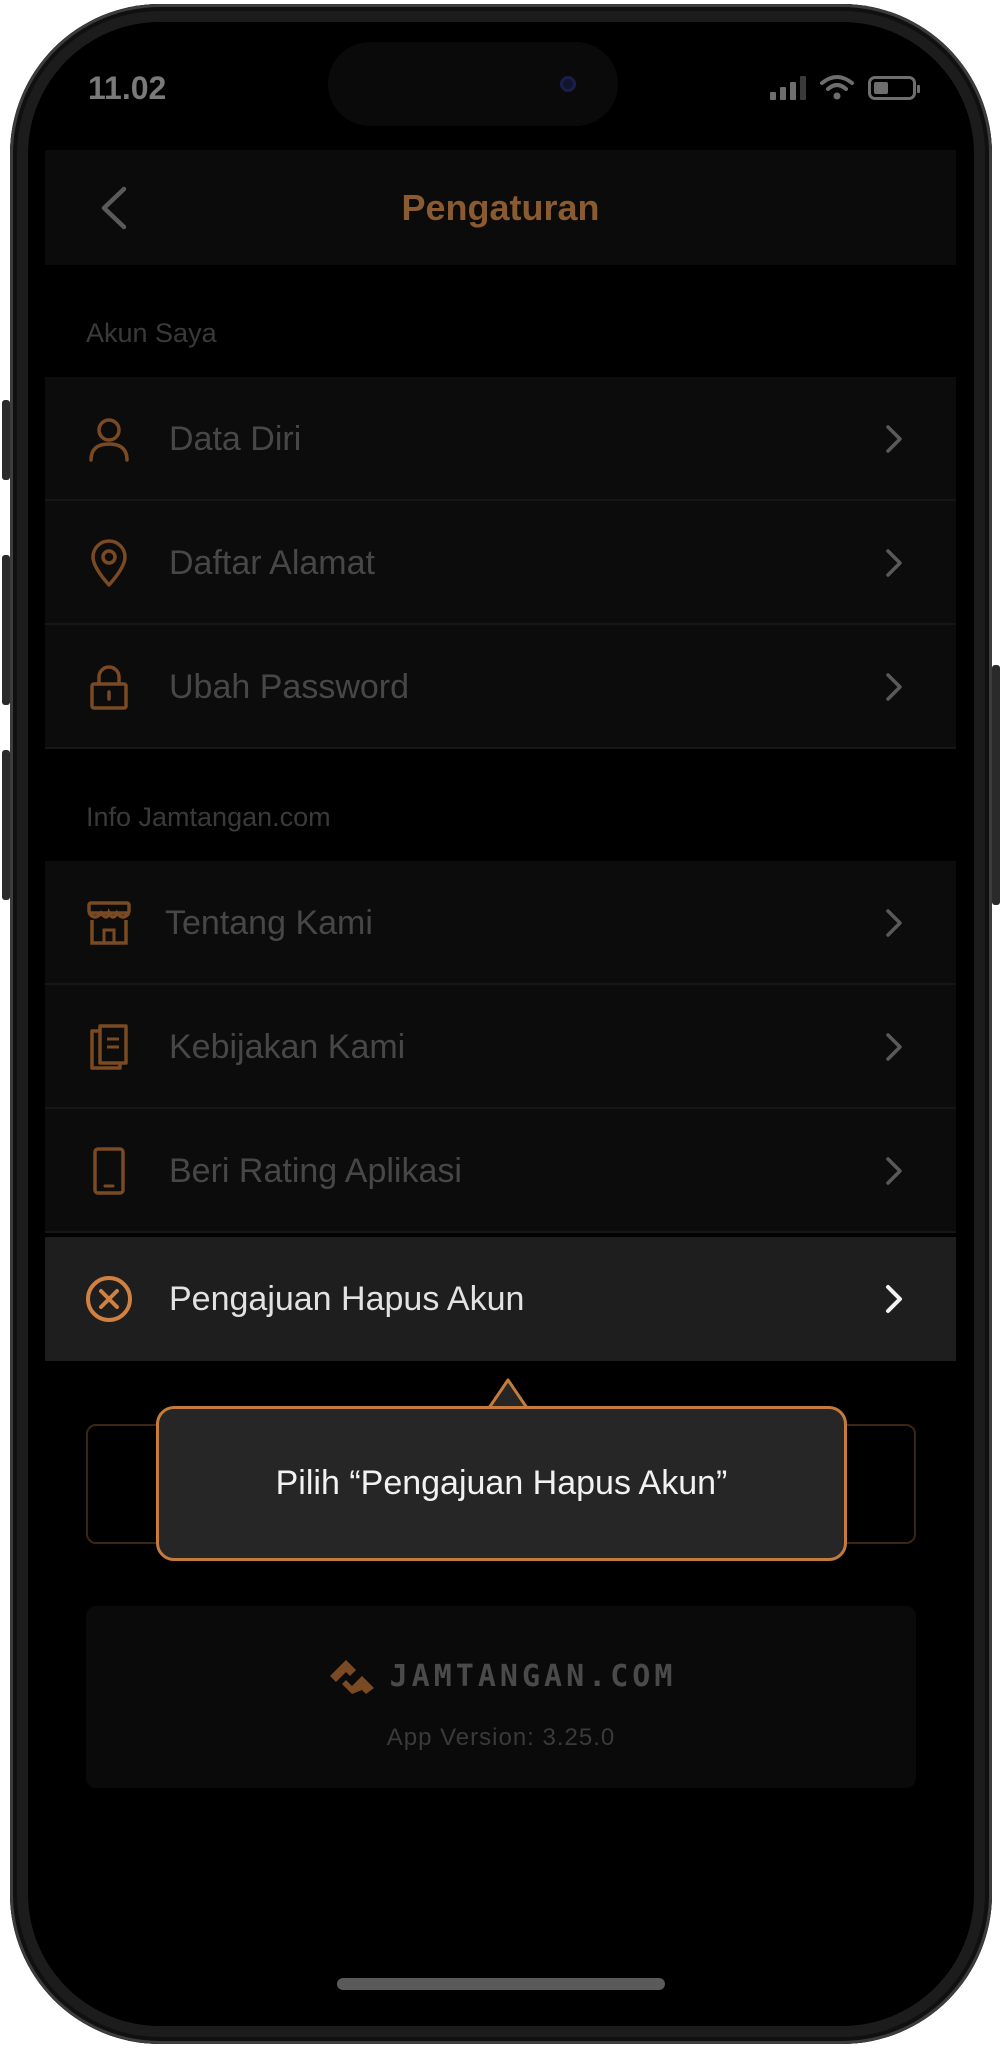 The height and width of the screenshot is (2048, 1002). Describe the element at coordinates (500, 1171) in the screenshot. I see `menu-item-beri-rating: Beri Rating Aplikasi` at that location.